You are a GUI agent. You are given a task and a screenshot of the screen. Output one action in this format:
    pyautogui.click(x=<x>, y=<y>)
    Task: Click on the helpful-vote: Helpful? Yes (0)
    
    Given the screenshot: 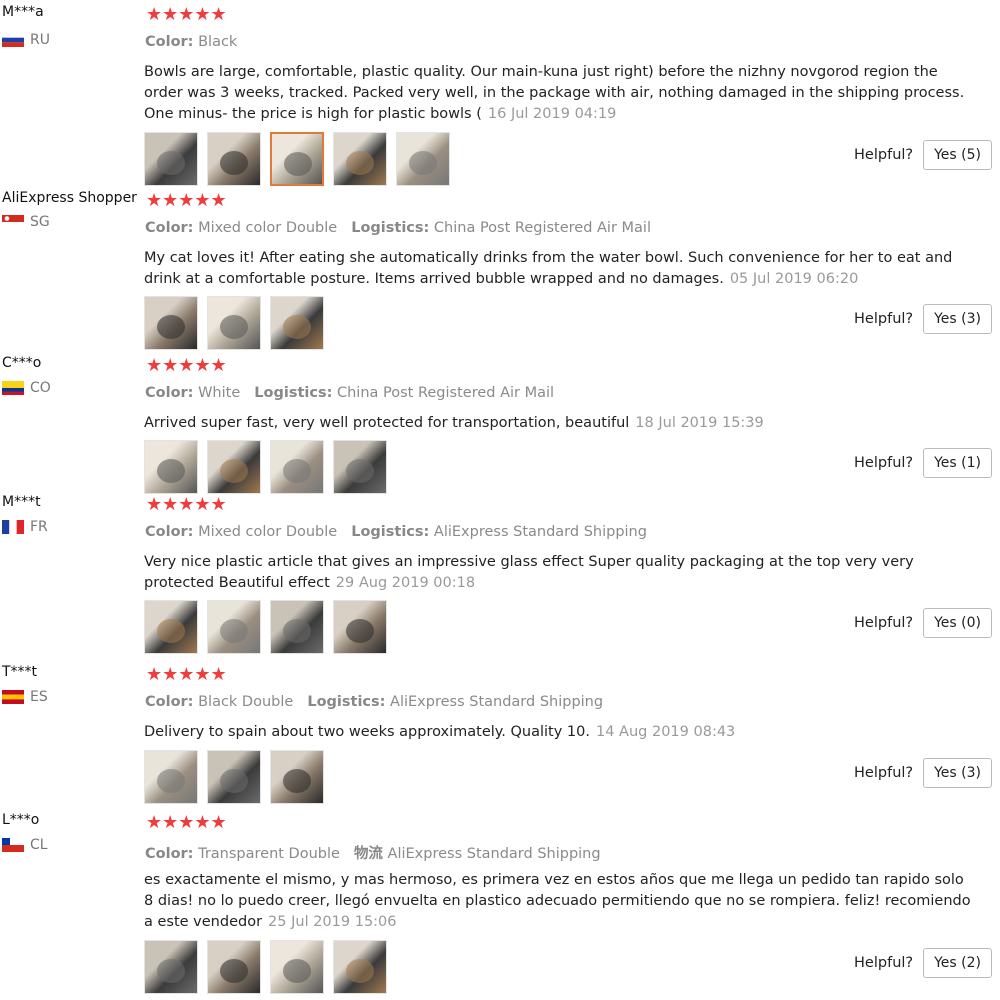 What is the action you would take?
    pyautogui.click(x=923, y=623)
    